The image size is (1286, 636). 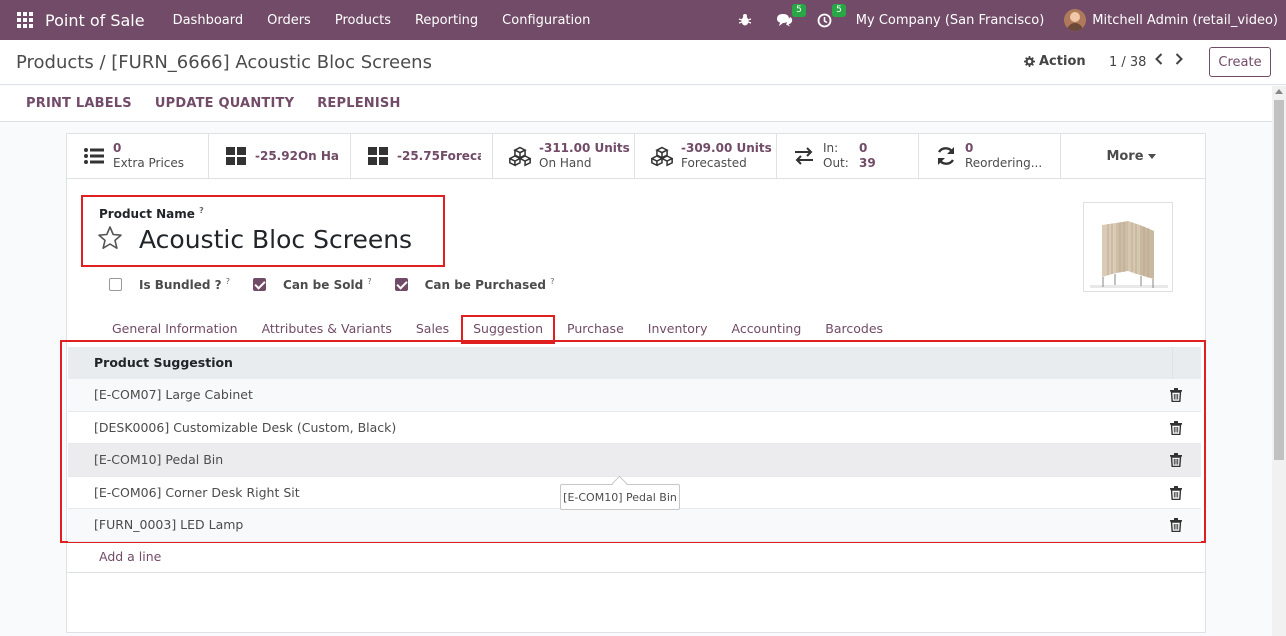 I want to click on suggestion-product: [E-COM06] Corner Desk Right Sit, so click(x=197, y=492).